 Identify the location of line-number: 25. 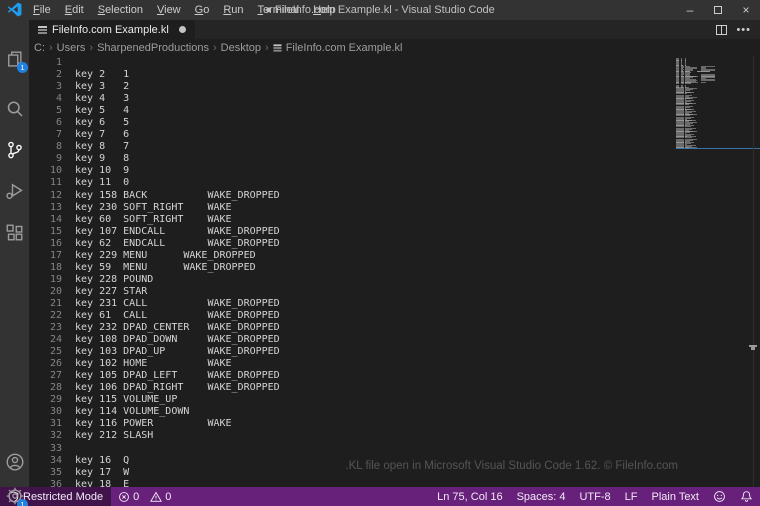
(55, 352).